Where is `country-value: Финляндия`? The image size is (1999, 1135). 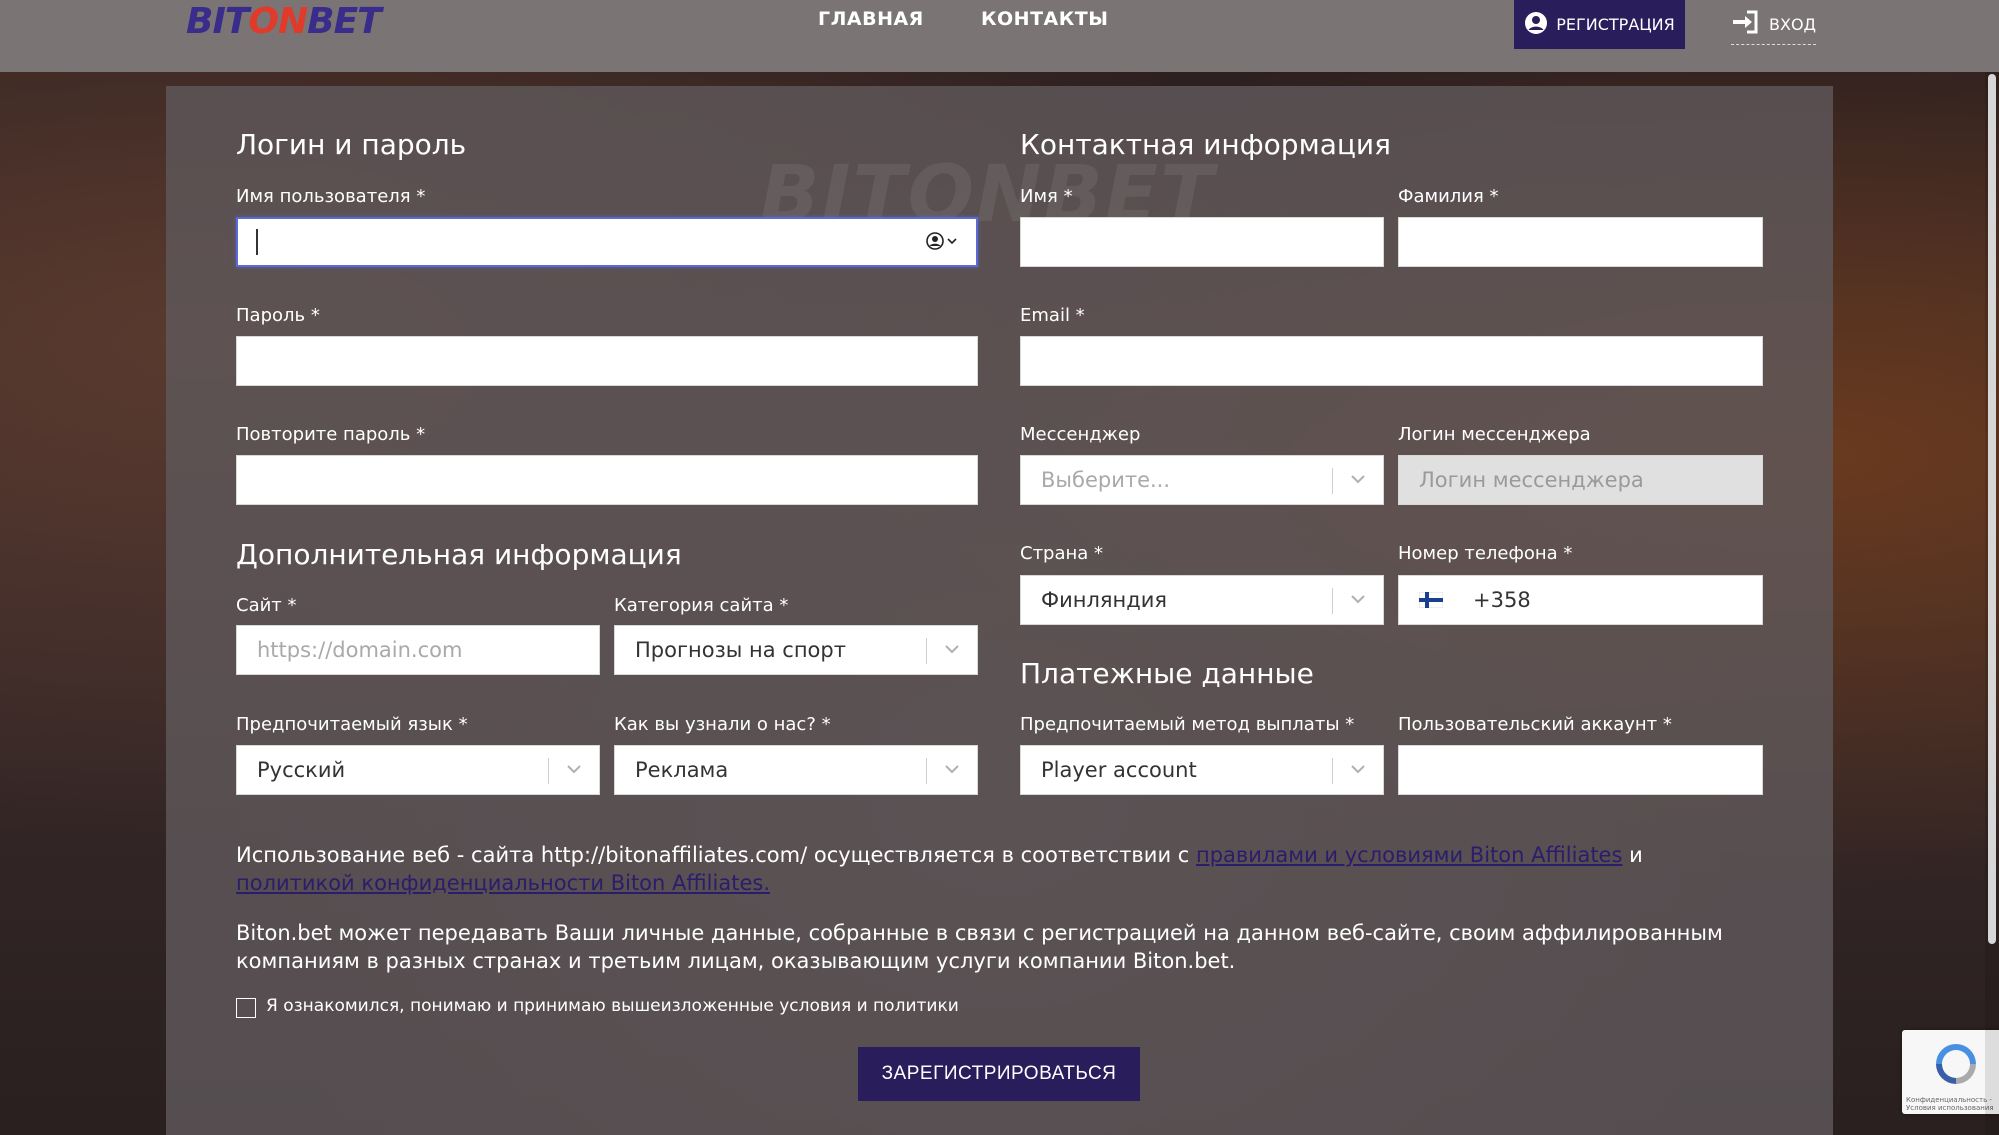
country-value: Финляндия is located at coordinates (1104, 600).